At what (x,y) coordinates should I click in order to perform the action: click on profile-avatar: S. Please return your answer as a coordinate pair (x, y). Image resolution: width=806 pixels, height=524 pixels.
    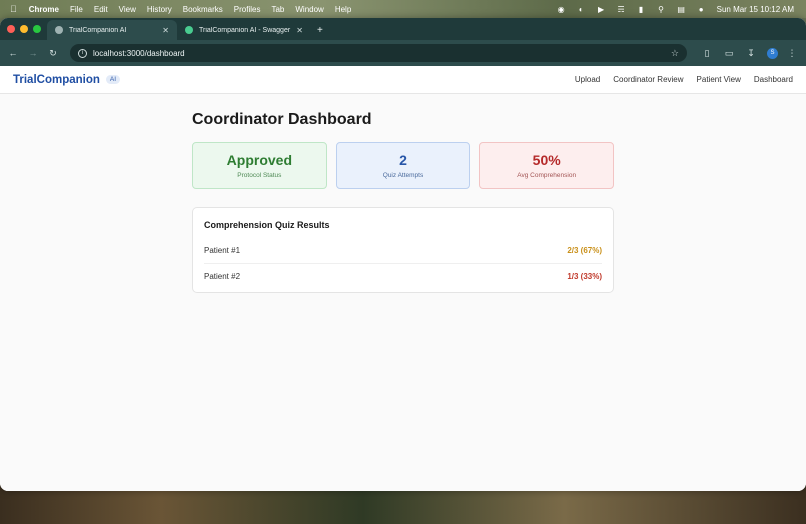
    Looking at the image, I should click on (772, 53).